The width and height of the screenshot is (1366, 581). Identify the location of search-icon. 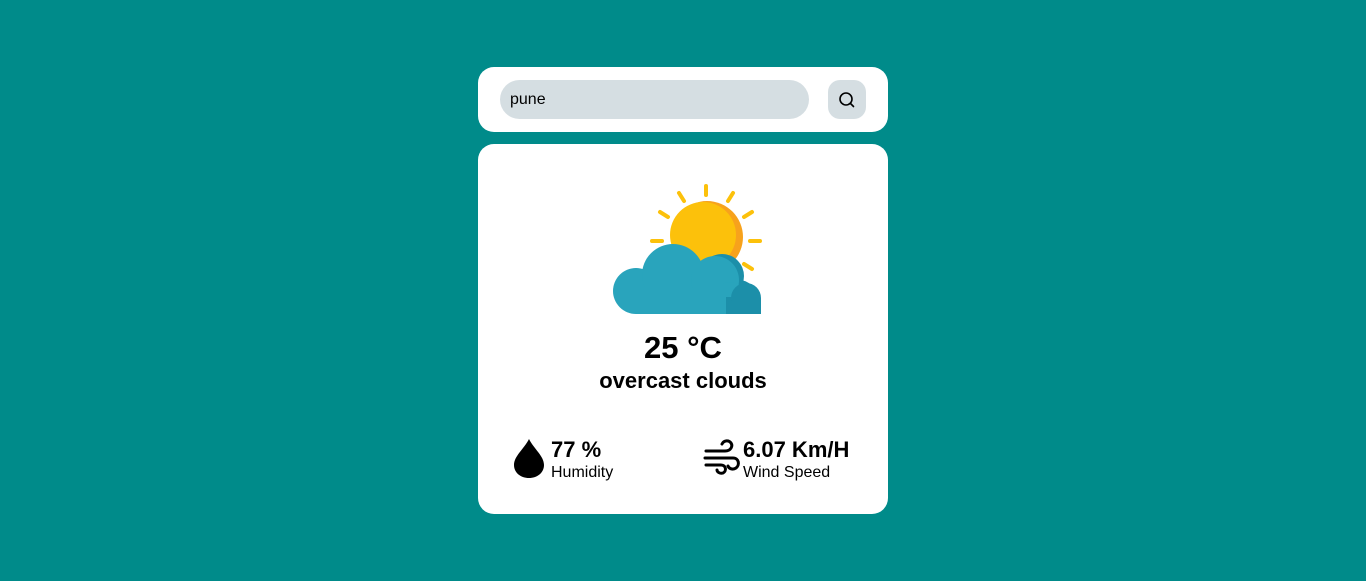
(847, 99).